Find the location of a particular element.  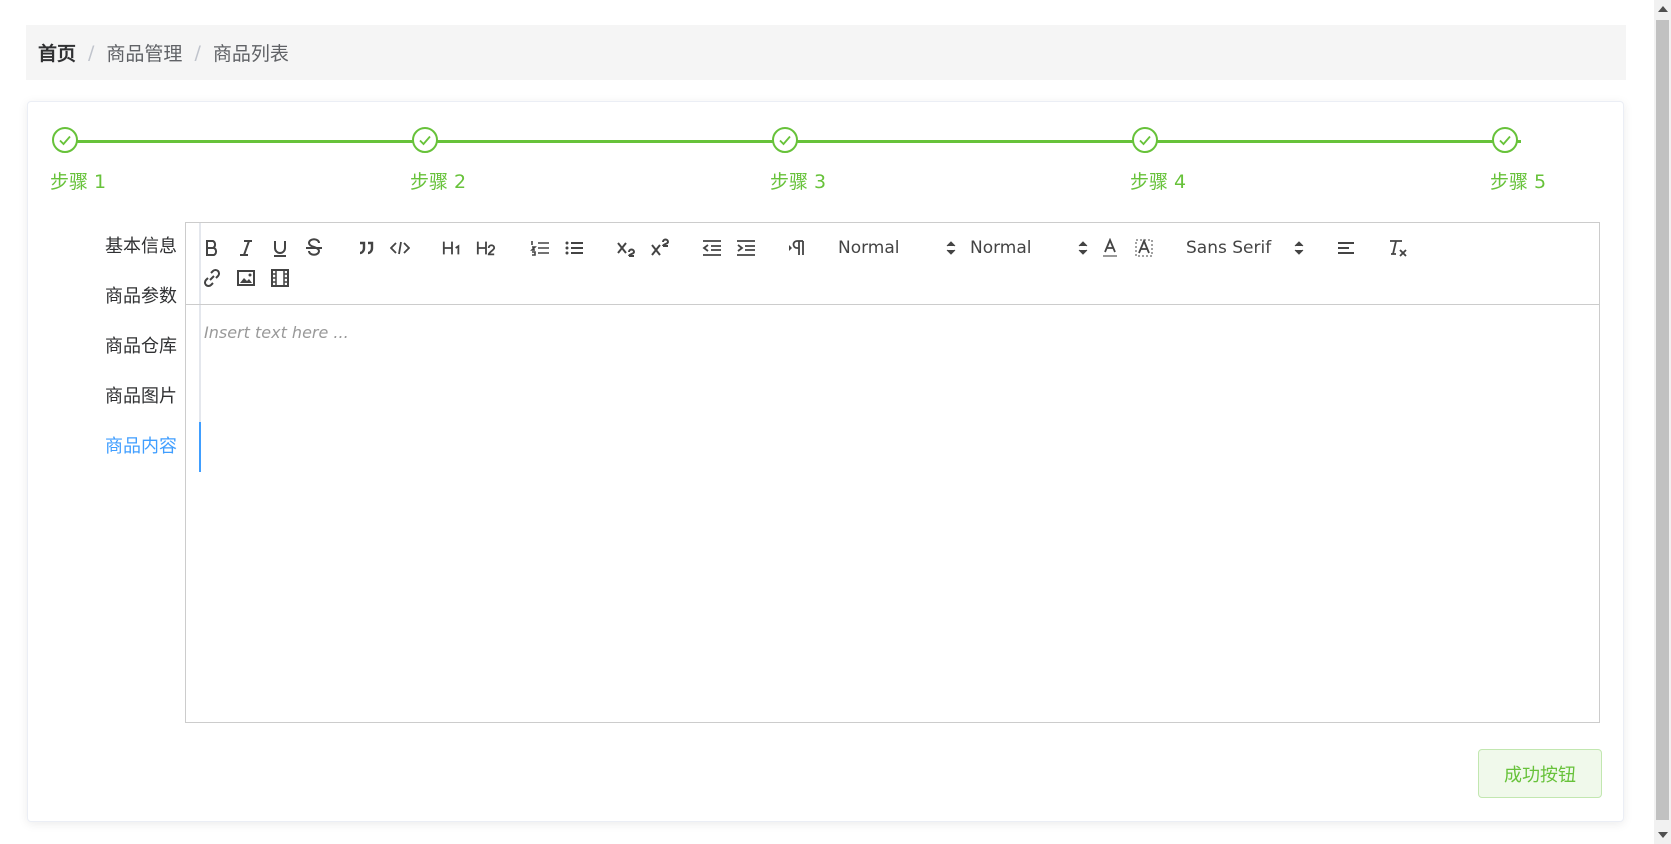

size-picker: Normal is located at coordinates (1029, 248).